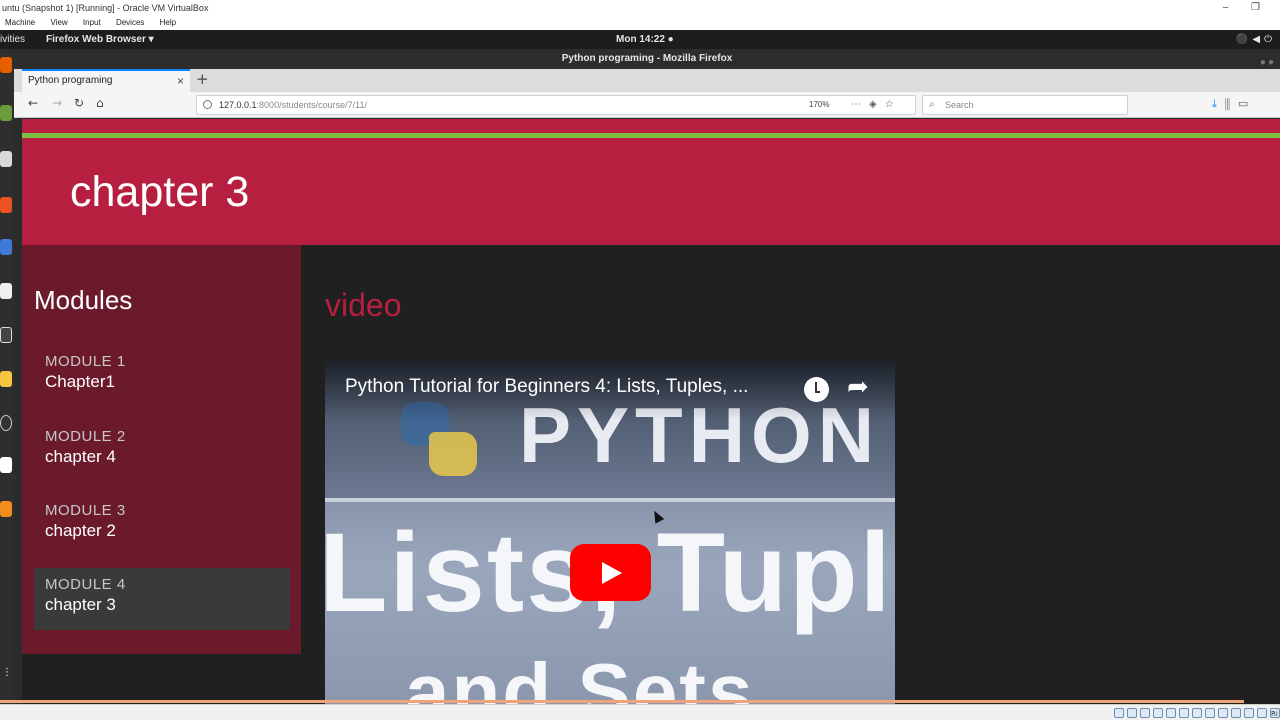 Image resolution: width=1280 pixels, height=720 pixels. I want to click on volume-icon: ◀, so click(1258, 39).